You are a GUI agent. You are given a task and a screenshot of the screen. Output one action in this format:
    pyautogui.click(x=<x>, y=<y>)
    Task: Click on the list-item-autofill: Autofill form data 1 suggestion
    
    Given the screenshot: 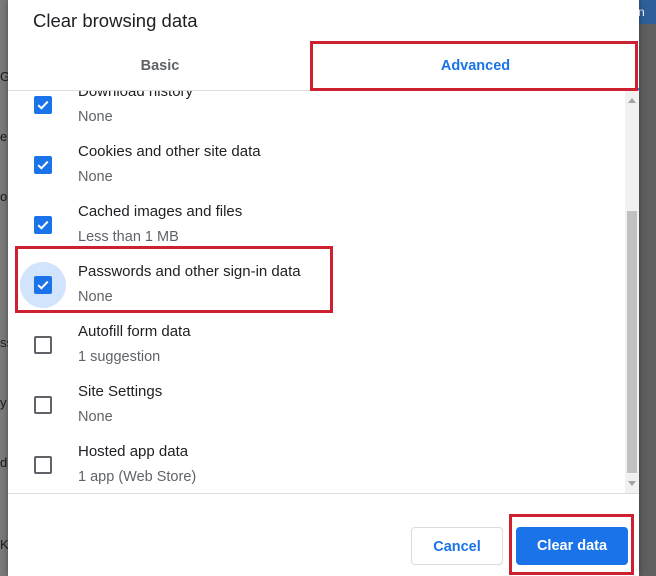 What is the action you would take?
    pyautogui.click(x=316, y=333)
    